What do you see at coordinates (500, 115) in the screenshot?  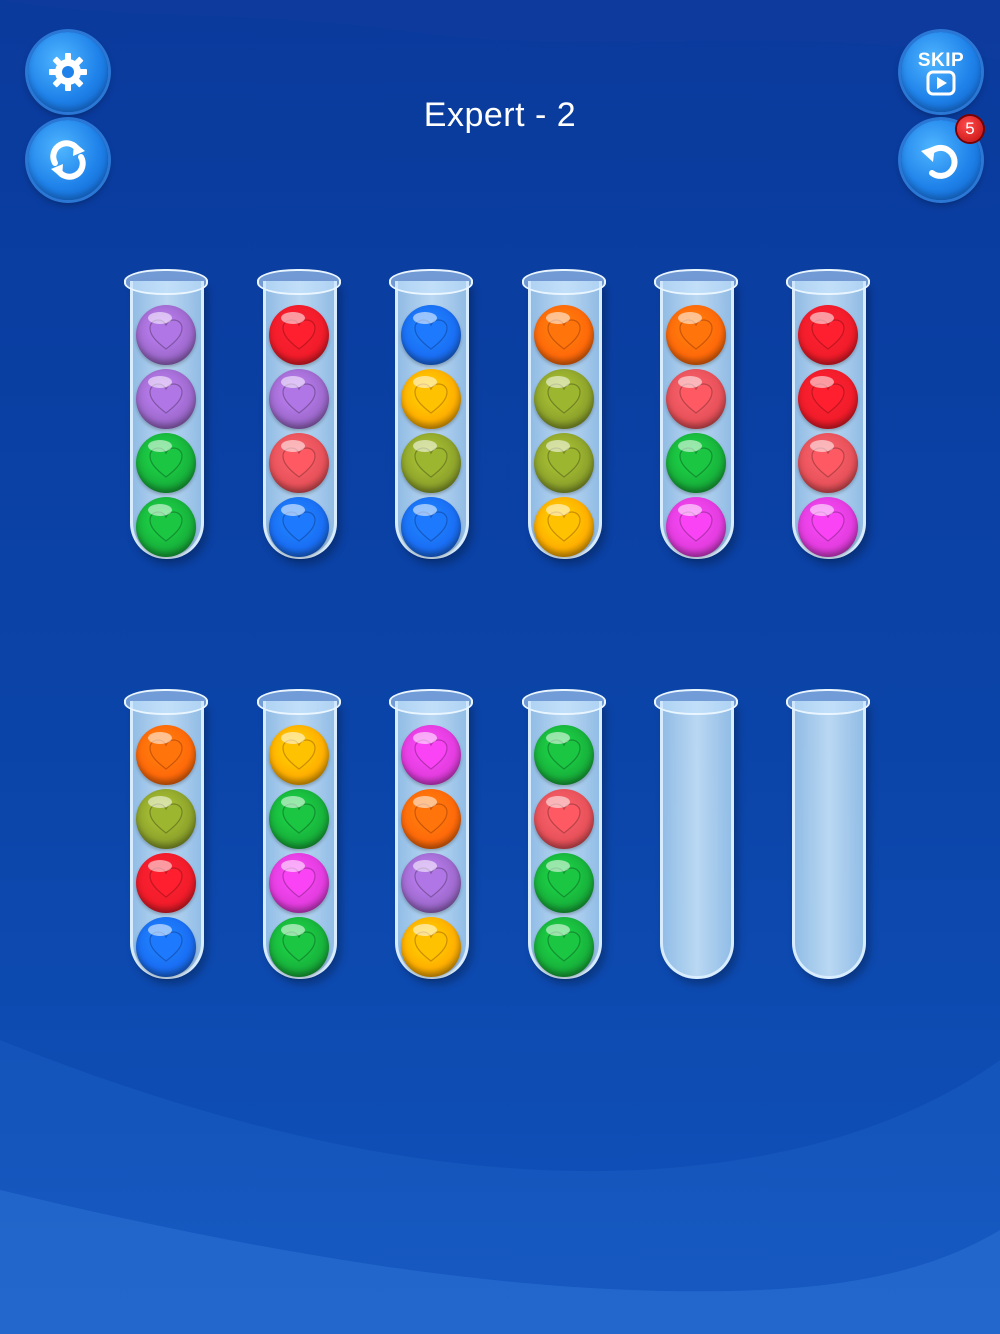 I see `level-title: Expert - 2` at bounding box center [500, 115].